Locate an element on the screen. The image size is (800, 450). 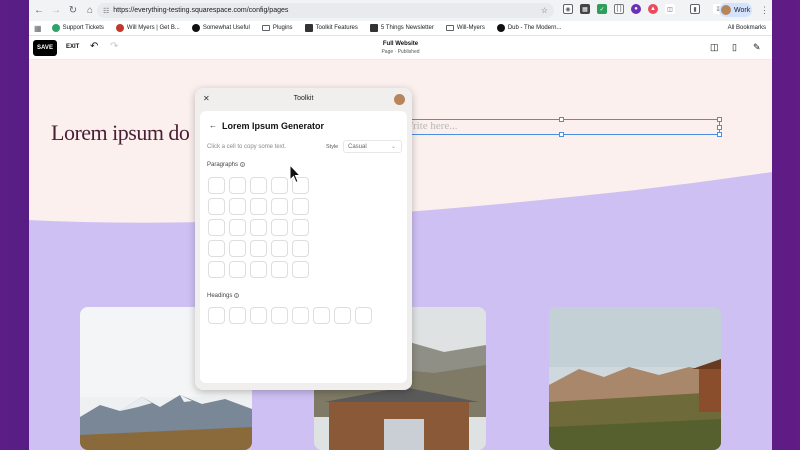
hero-heading: Lorem ipsum do is located at coordinates (120, 133).